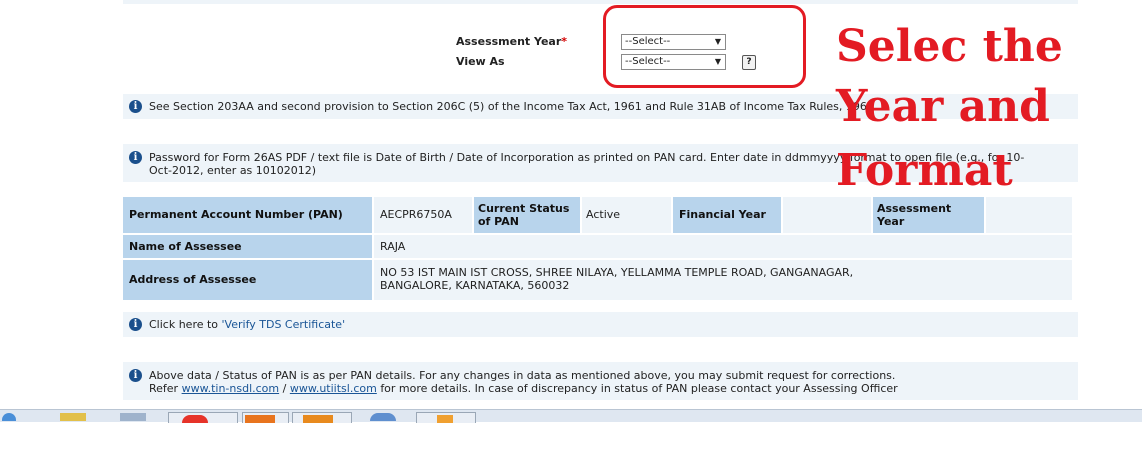 The width and height of the screenshot is (1142, 458). What do you see at coordinates (480, 61) in the screenshot?
I see `view-as-label: View As` at bounding box center [480, 61].